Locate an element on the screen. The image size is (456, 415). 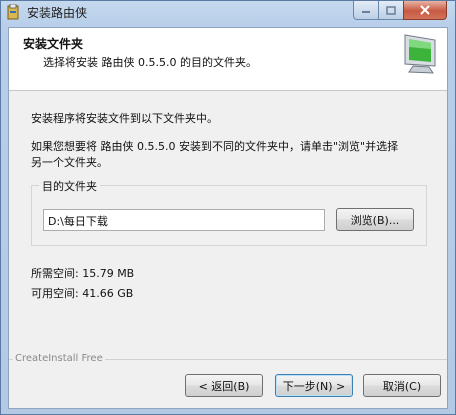
page-subtitle: 选择将安装 路由侠 0.5.5.0 的目的文件夹。 is located at coordinates (150, 62).